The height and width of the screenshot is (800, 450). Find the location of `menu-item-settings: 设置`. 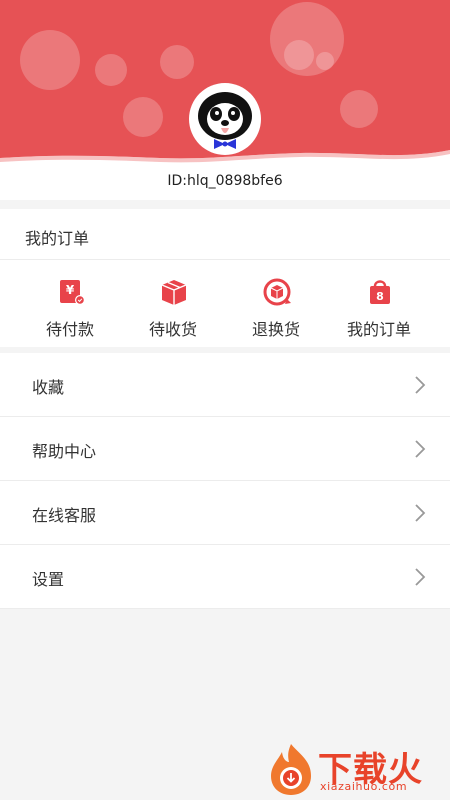

menu-item-settings: 设置 is located at coordinates (225, 577).